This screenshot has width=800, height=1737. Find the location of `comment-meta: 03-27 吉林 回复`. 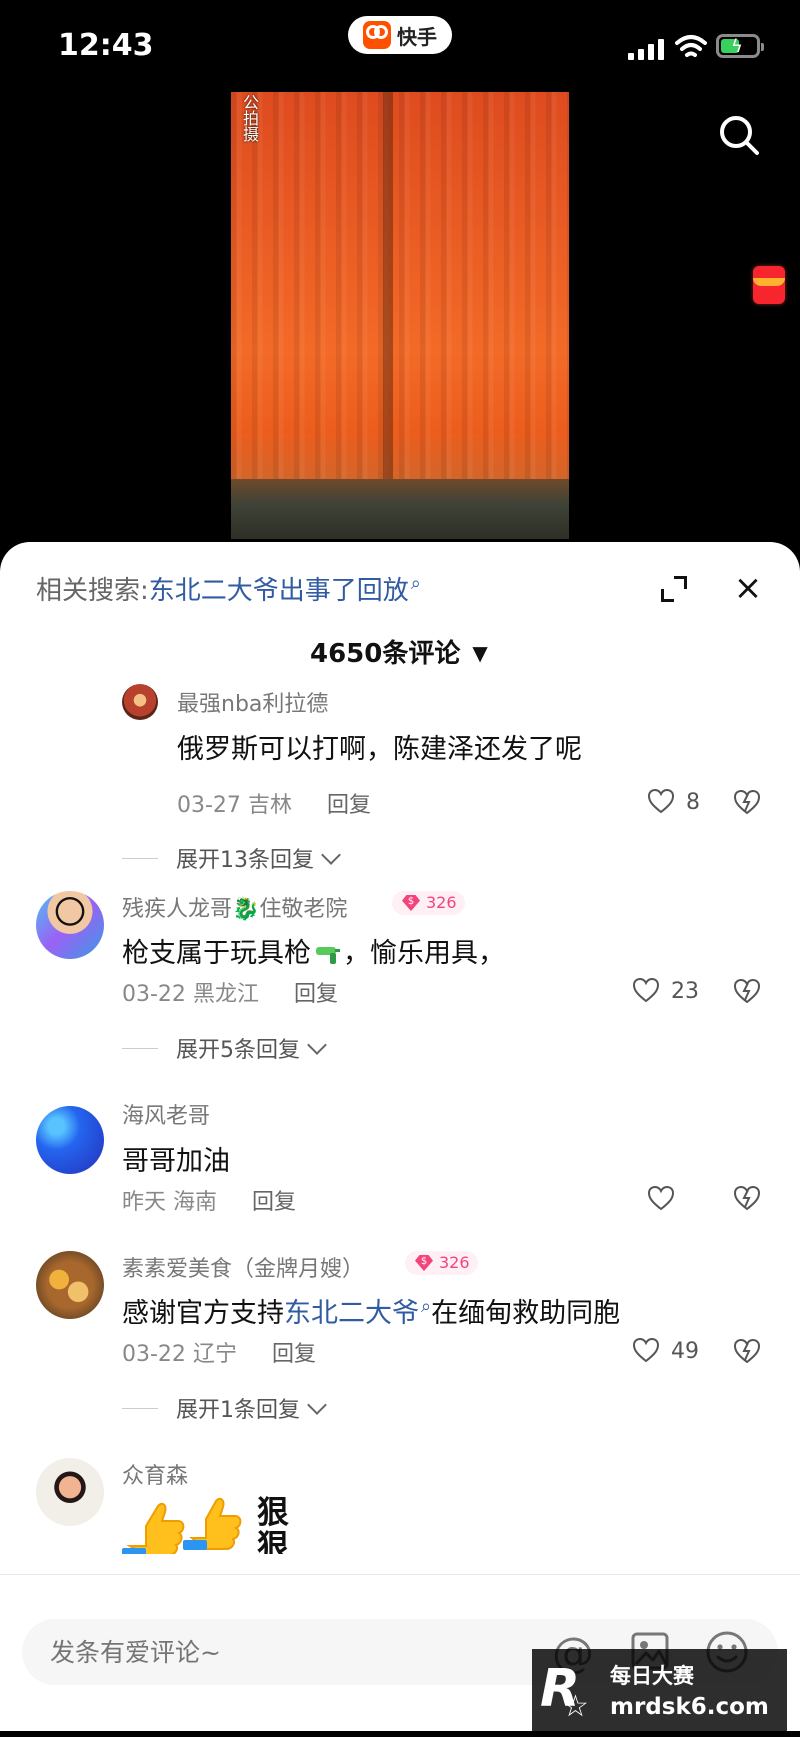

comment-meta: 03-27 吉林 回复 is located at coordinates (274, 803).